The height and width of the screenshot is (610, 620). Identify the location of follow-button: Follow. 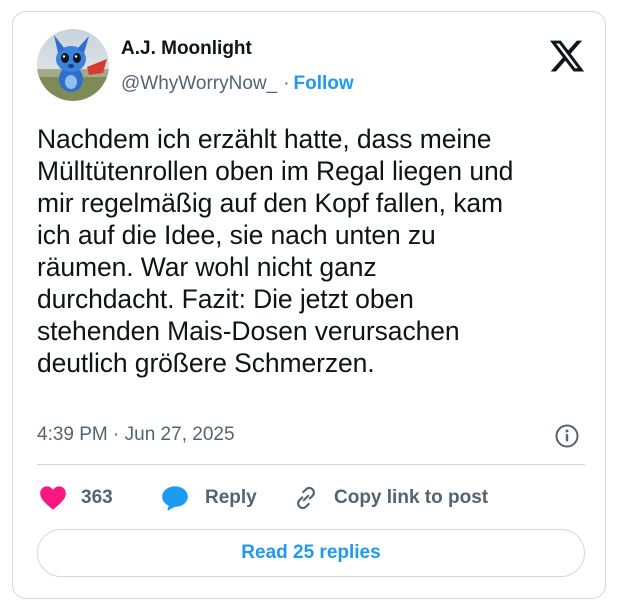
(324, 83).